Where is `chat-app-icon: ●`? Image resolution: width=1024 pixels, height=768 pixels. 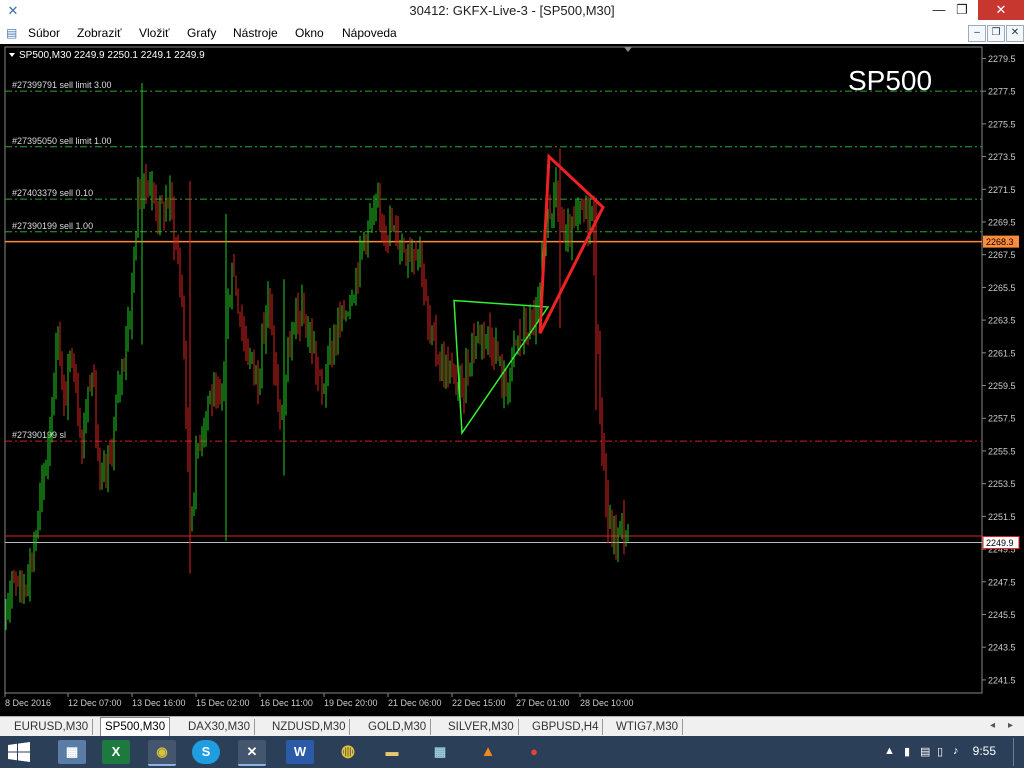 chat-app-icon: ● is located at coordinates (534, 752).